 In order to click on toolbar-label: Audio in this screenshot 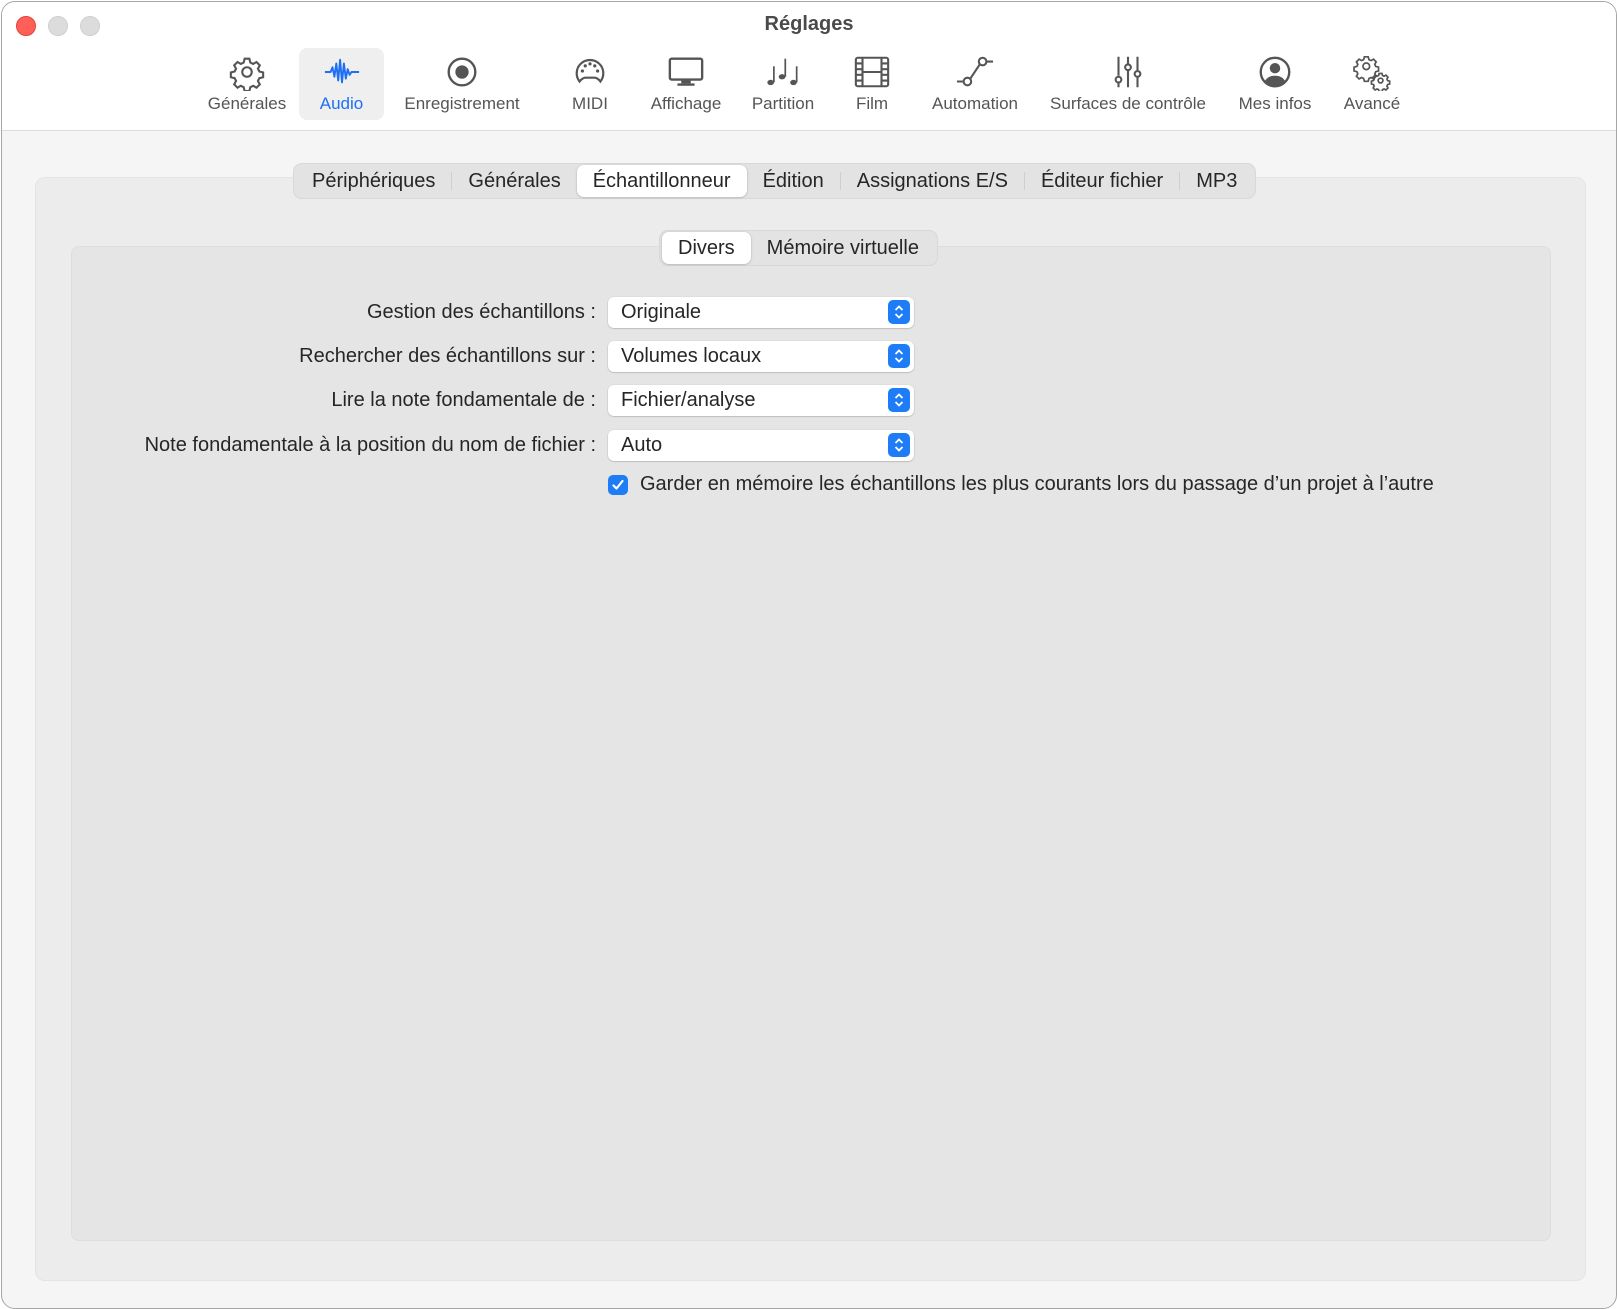, I will do `click(341, 103)`.